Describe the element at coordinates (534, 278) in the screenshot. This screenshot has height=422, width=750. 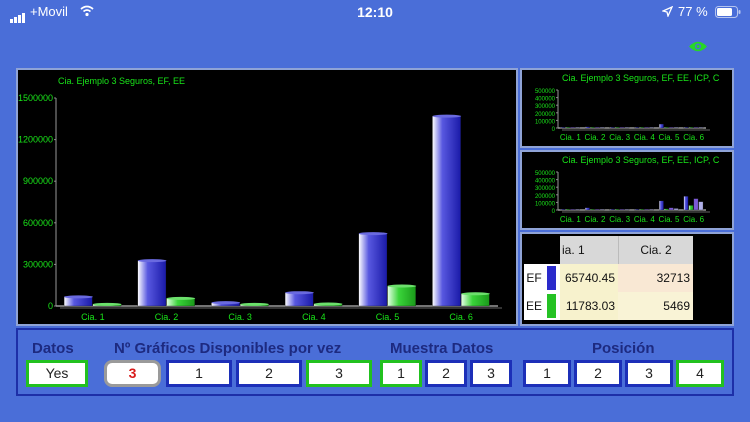
I see `table-row-label: EF` at that location.